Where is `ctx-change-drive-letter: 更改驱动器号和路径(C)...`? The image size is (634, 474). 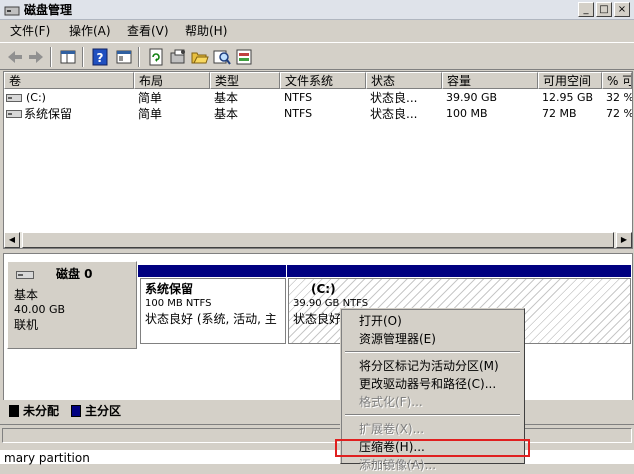
ctx-change-drive-letter: 更改驱动器号和路径(C)... is located at coordinates (432, 384).